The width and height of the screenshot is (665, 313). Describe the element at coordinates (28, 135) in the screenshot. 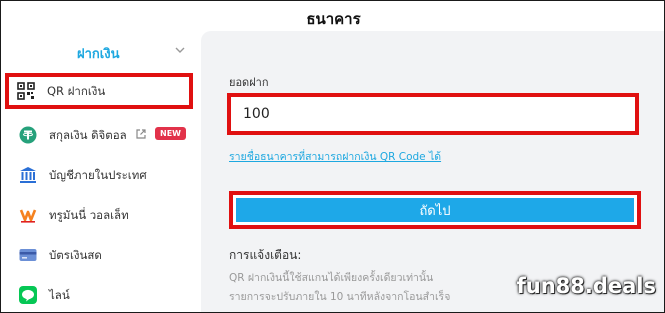

I see `tether-icon` at that location.